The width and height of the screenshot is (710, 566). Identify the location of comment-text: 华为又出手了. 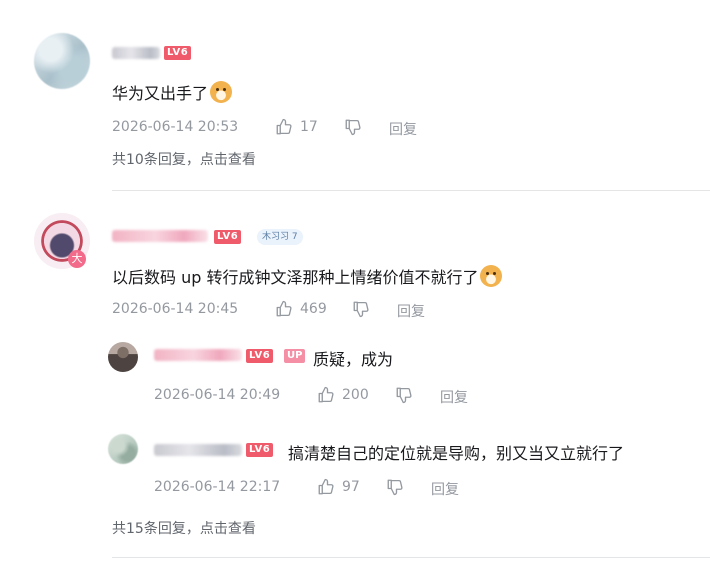
(172, 92).